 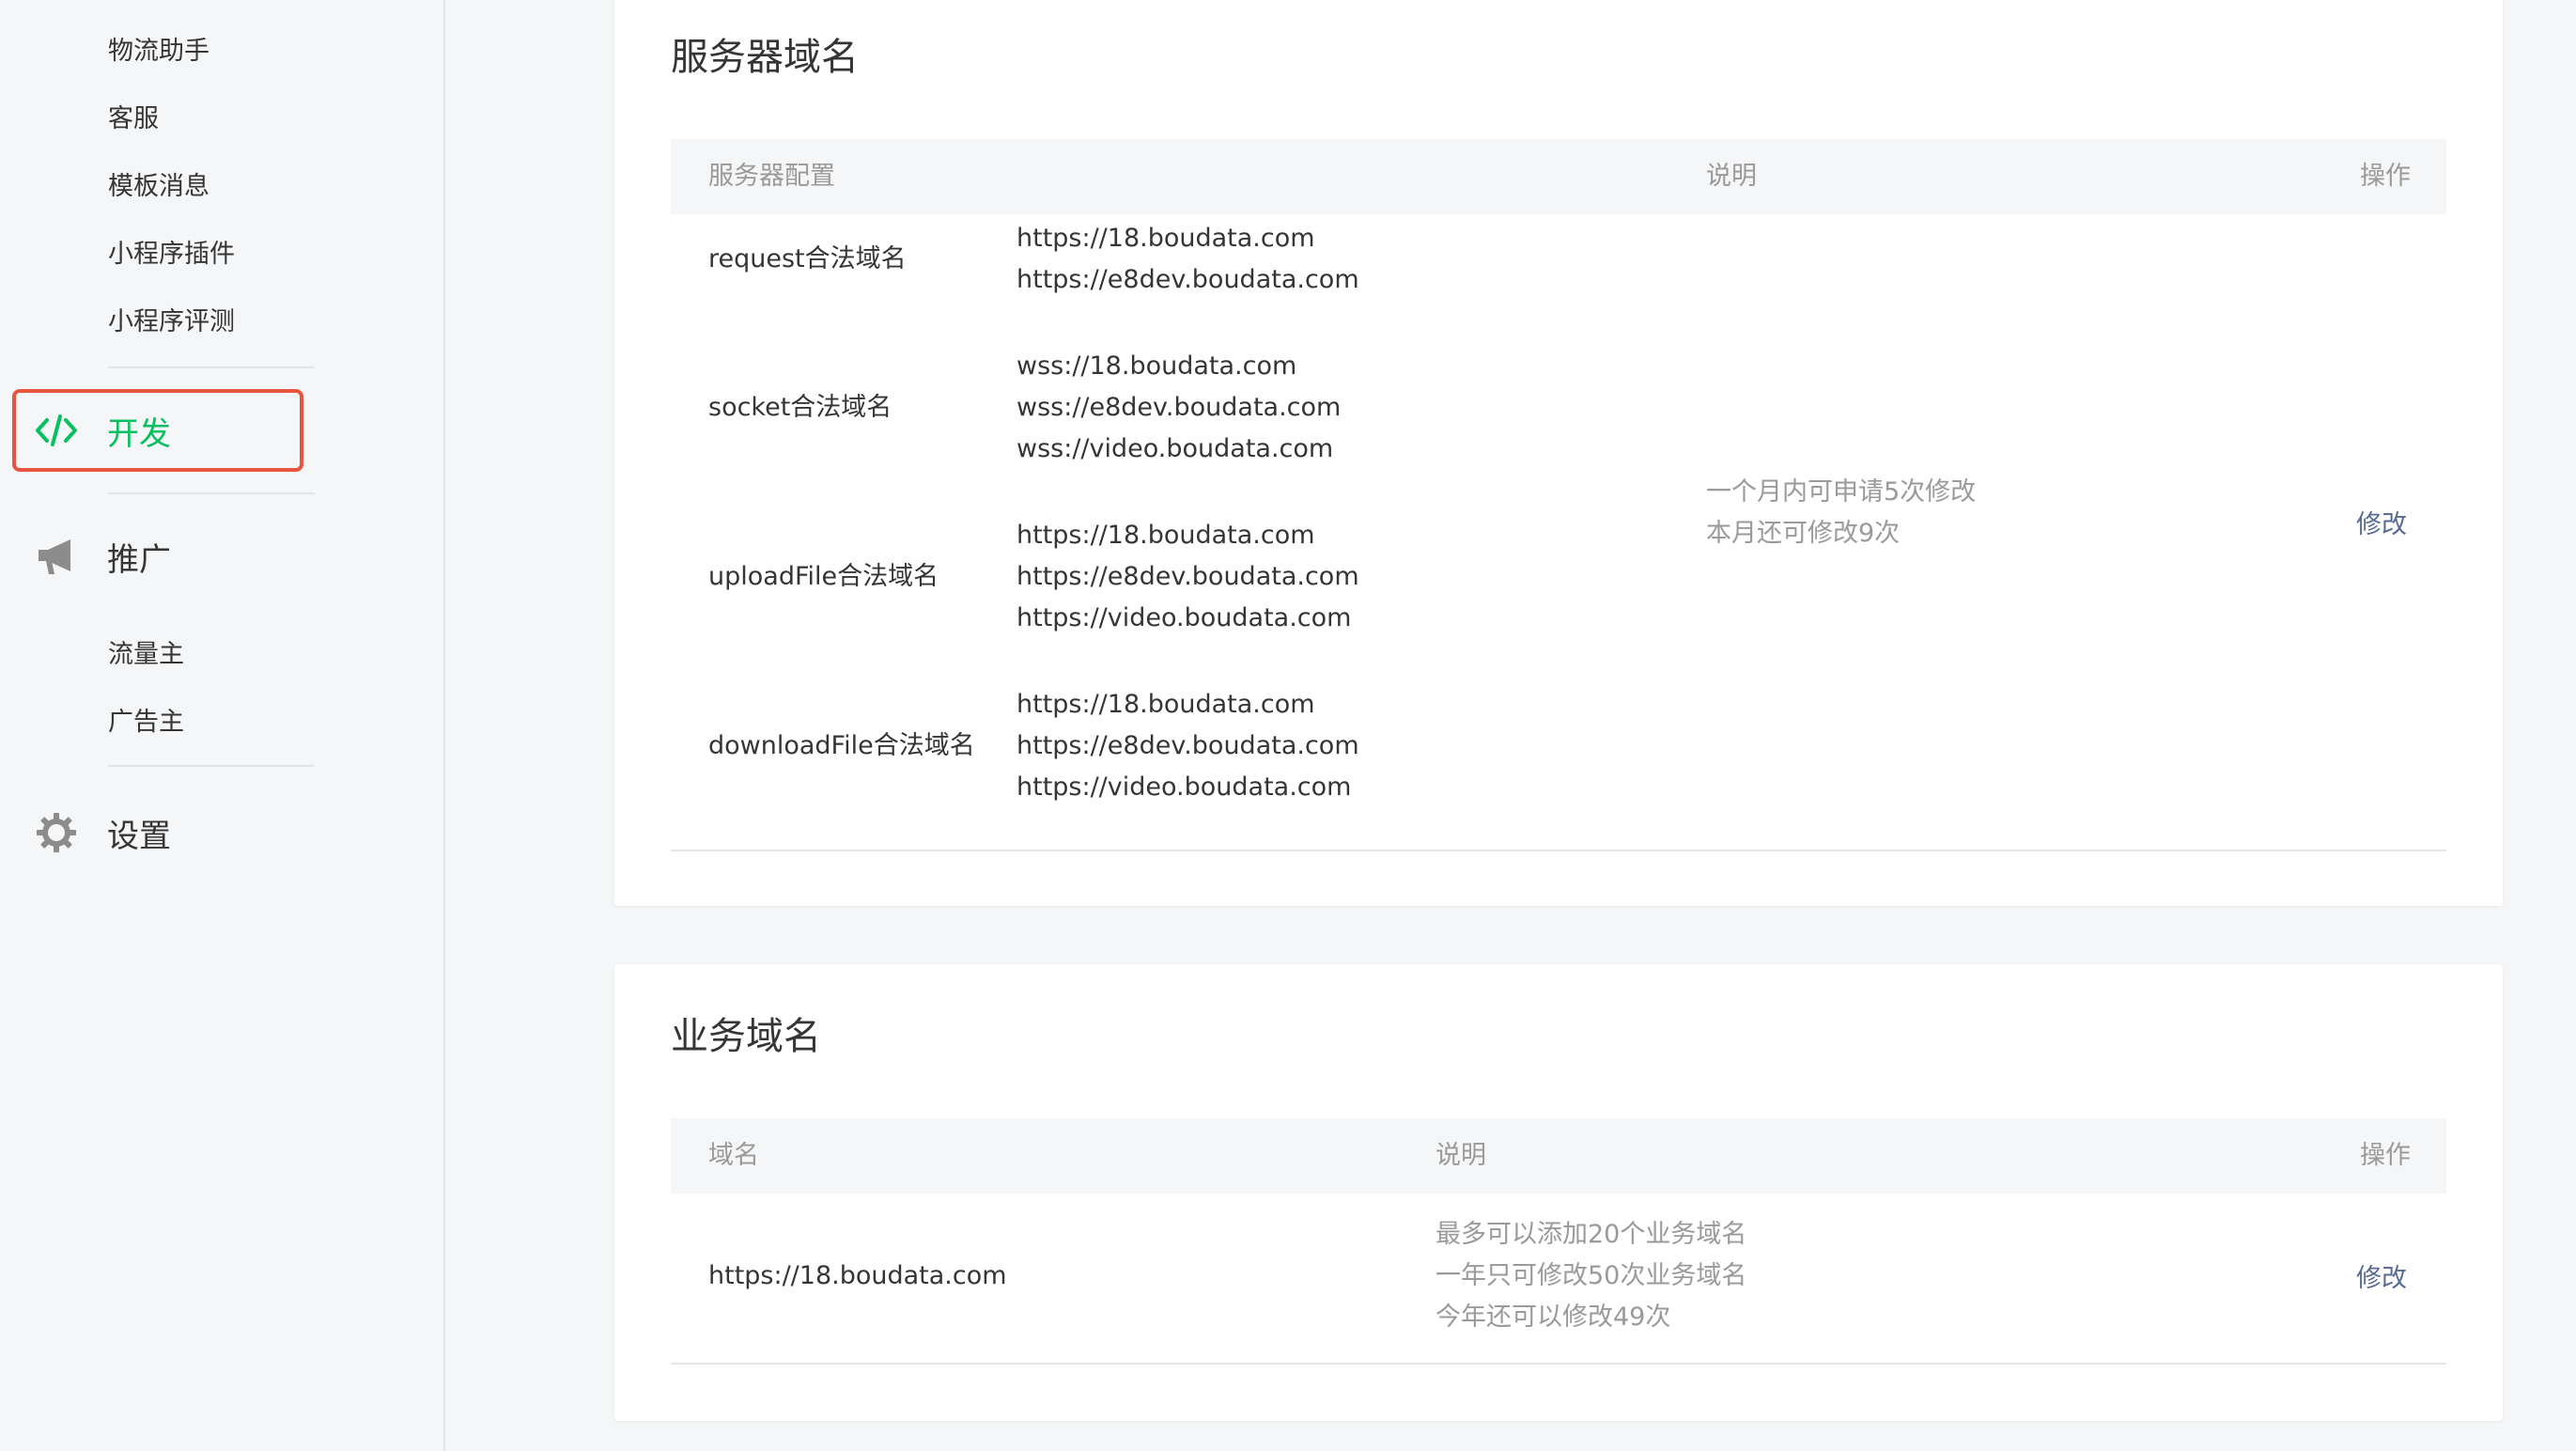 I want to click on table-header: 域名 说明 操作, so click(x=1558, y=1156).